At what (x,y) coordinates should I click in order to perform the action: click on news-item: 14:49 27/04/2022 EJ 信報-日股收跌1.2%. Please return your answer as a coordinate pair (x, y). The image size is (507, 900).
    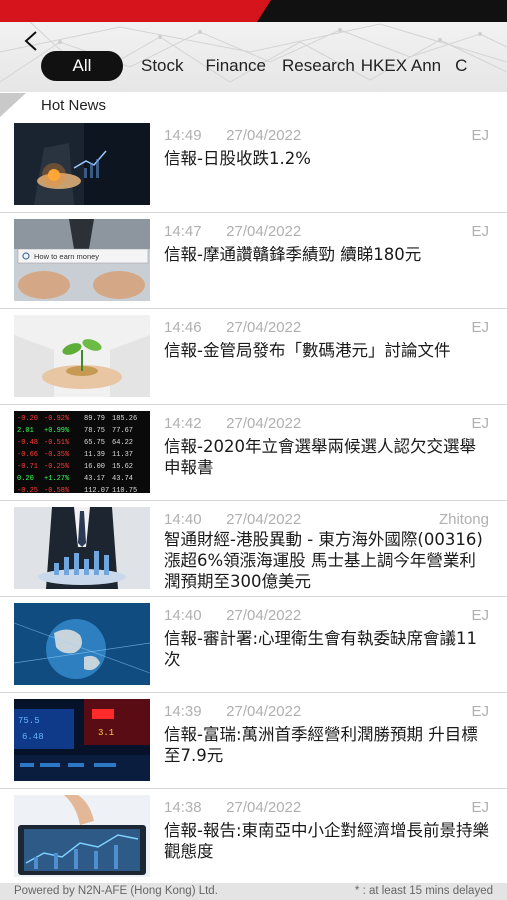
    Looking at the image, I should click on (253, 165).